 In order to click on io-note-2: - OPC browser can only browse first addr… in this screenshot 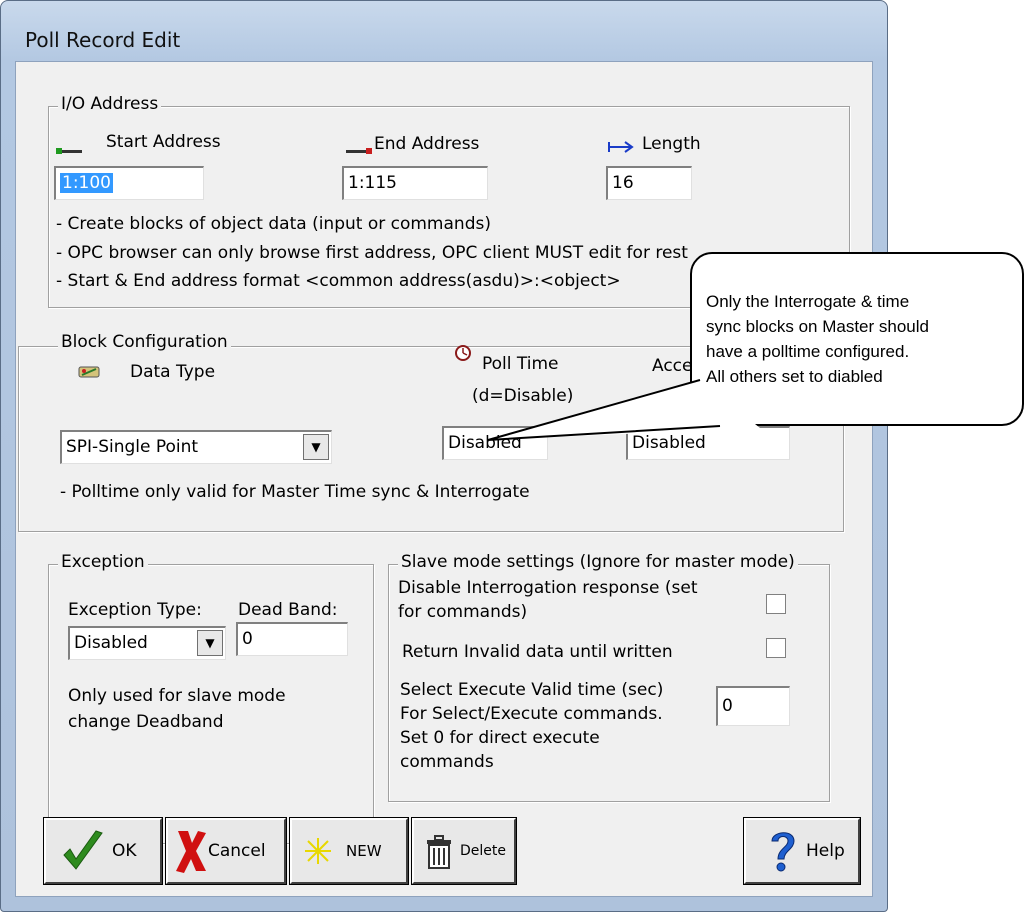, I will do `click(372, 253)`.